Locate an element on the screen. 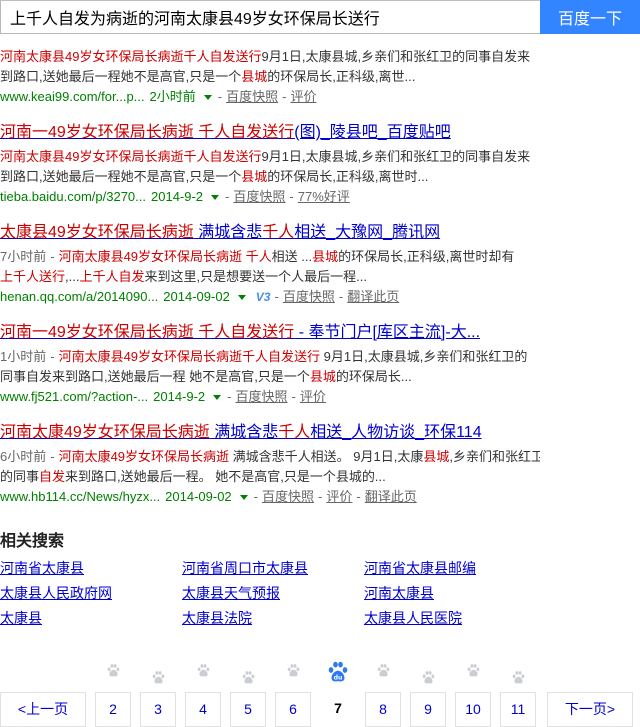  page-link: 11 is located at coordinates (518, 709).